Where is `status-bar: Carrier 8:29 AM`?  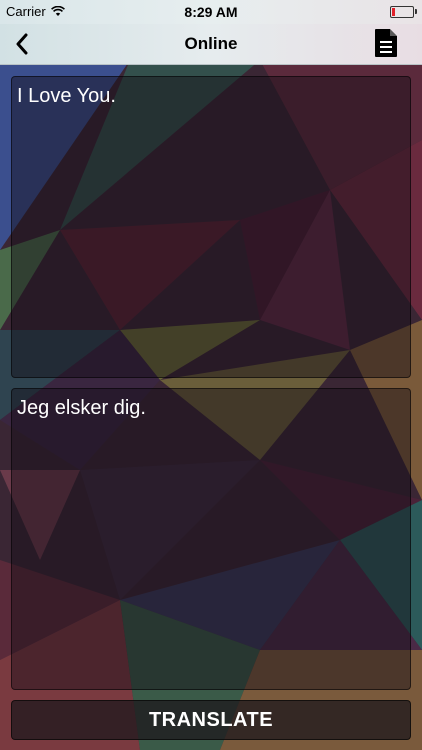 status-bar: Carrier 8:29 AM is located at coordinates (211, 12).